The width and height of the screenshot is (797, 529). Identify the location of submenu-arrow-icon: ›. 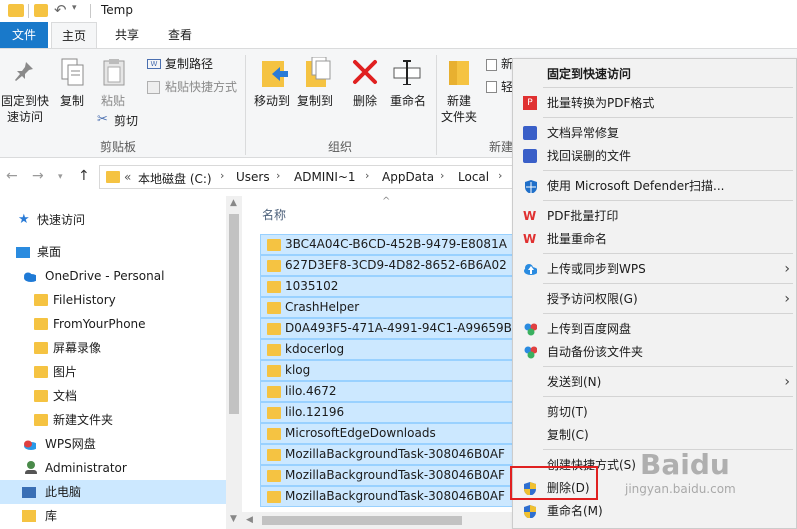
(787, 269).